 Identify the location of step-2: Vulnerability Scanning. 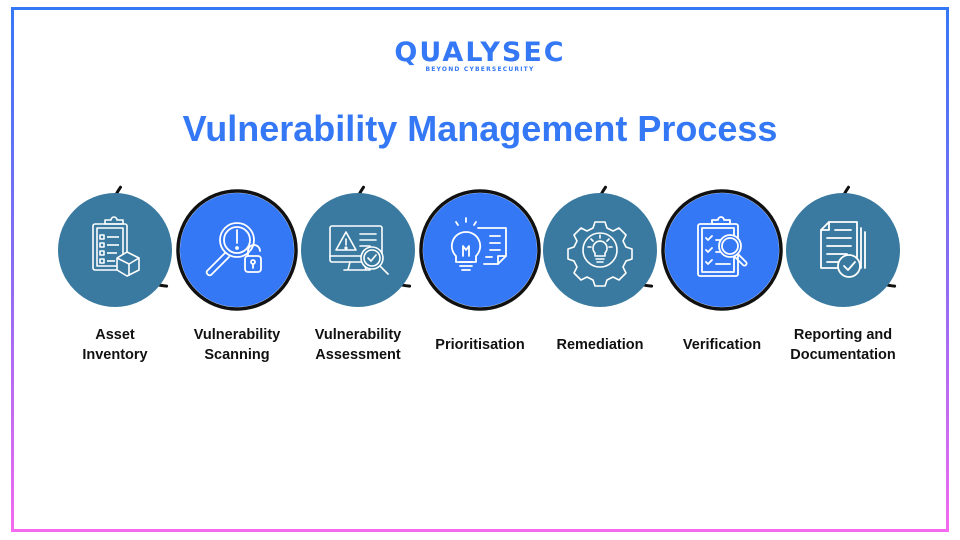
(237, 285).